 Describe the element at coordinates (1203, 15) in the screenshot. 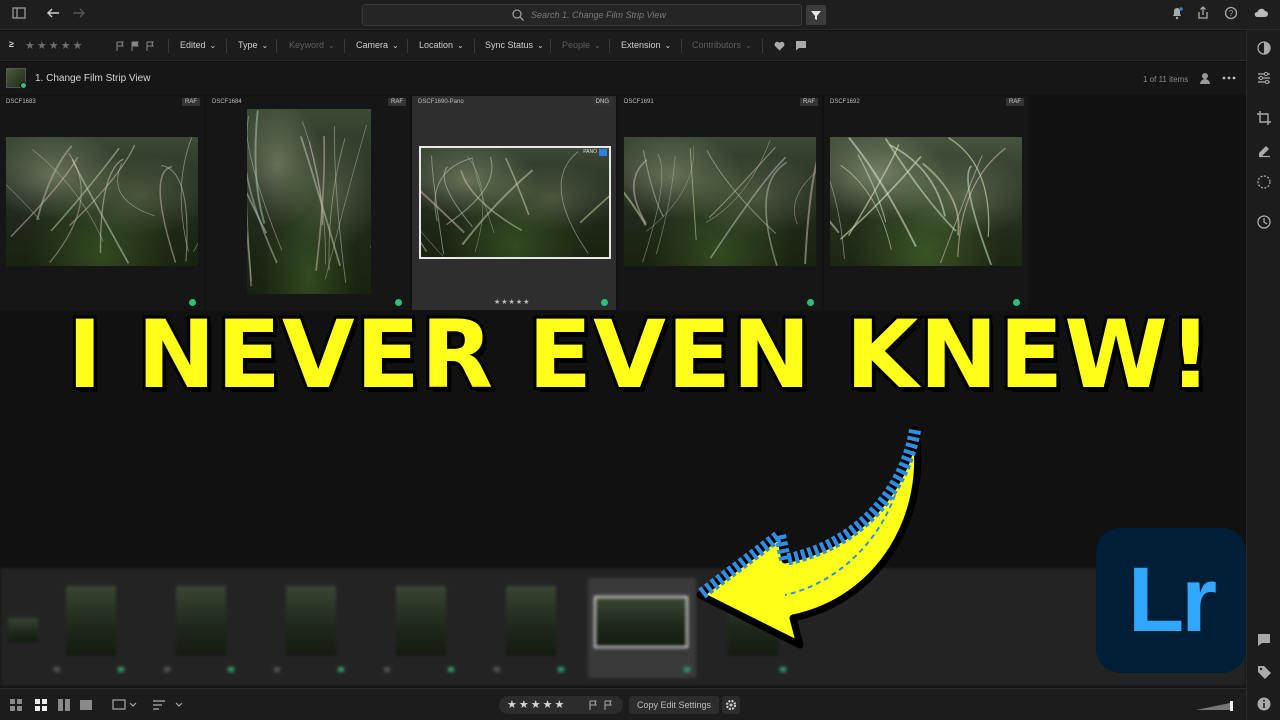

I see `share-icon` at that location.